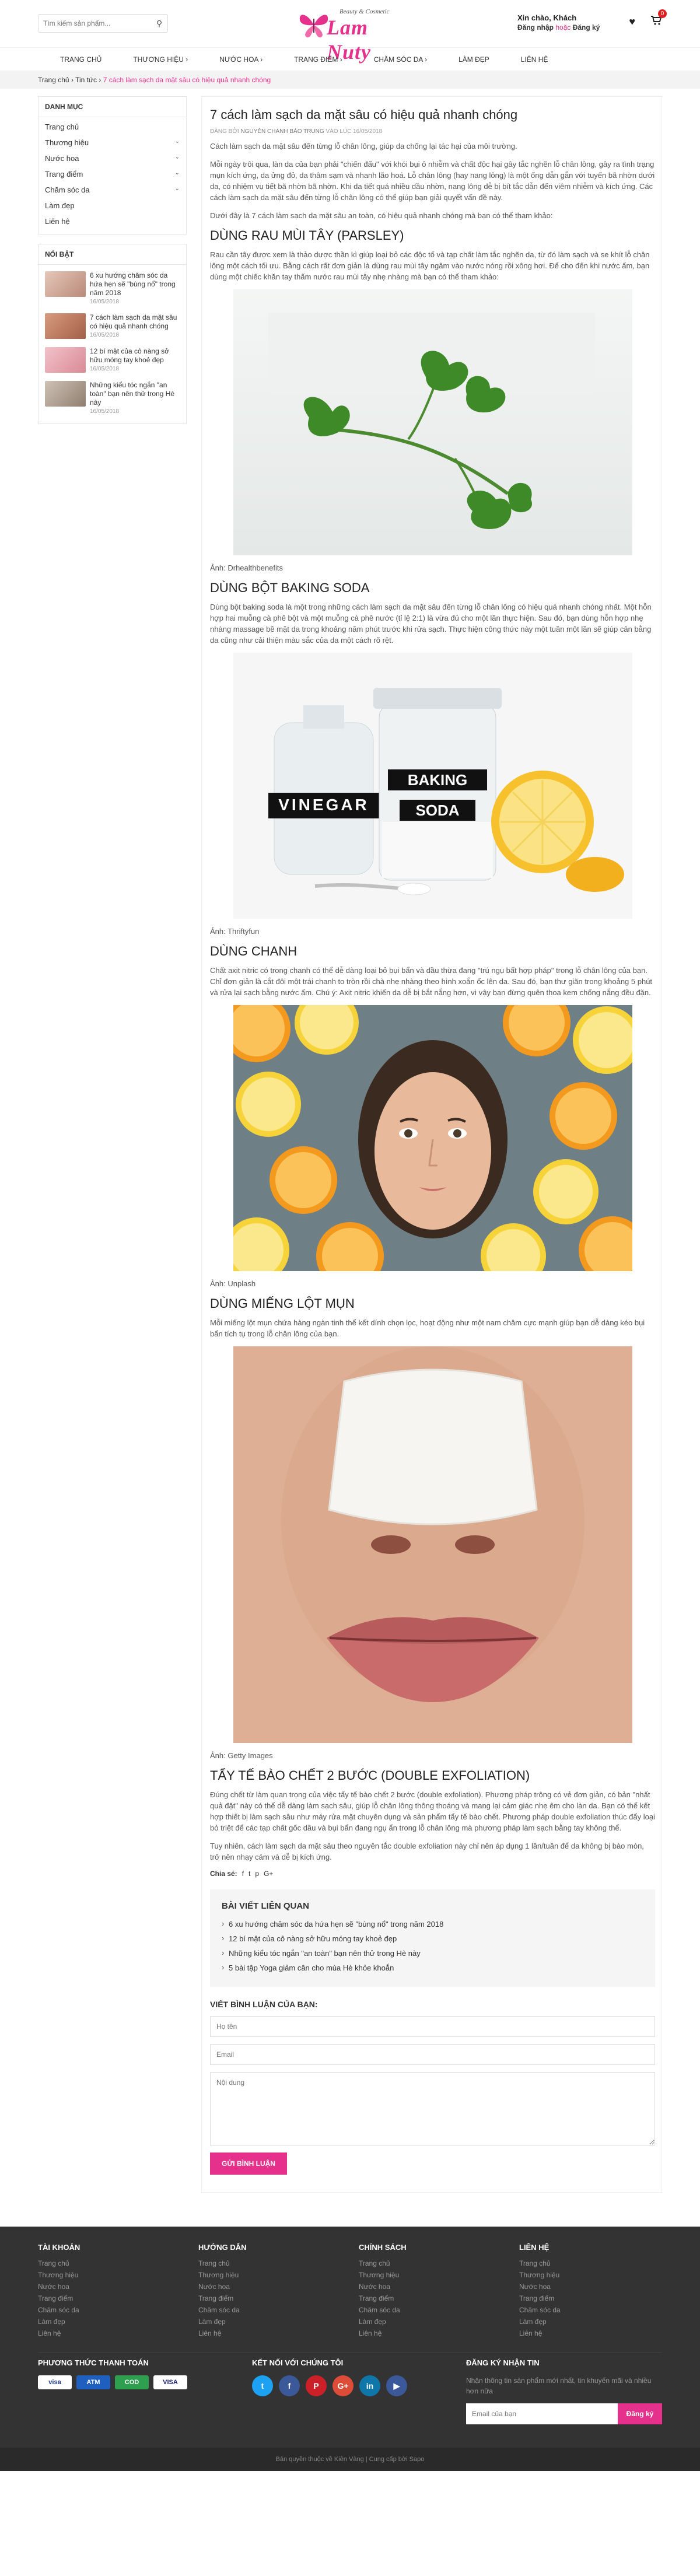 The width and height of the screenshot is (700, 2576). Describe the element at coordinates (400, 60) in the screenshot. I see `nav-item-skincare: CHĂM SÓC DA ›` at that location.